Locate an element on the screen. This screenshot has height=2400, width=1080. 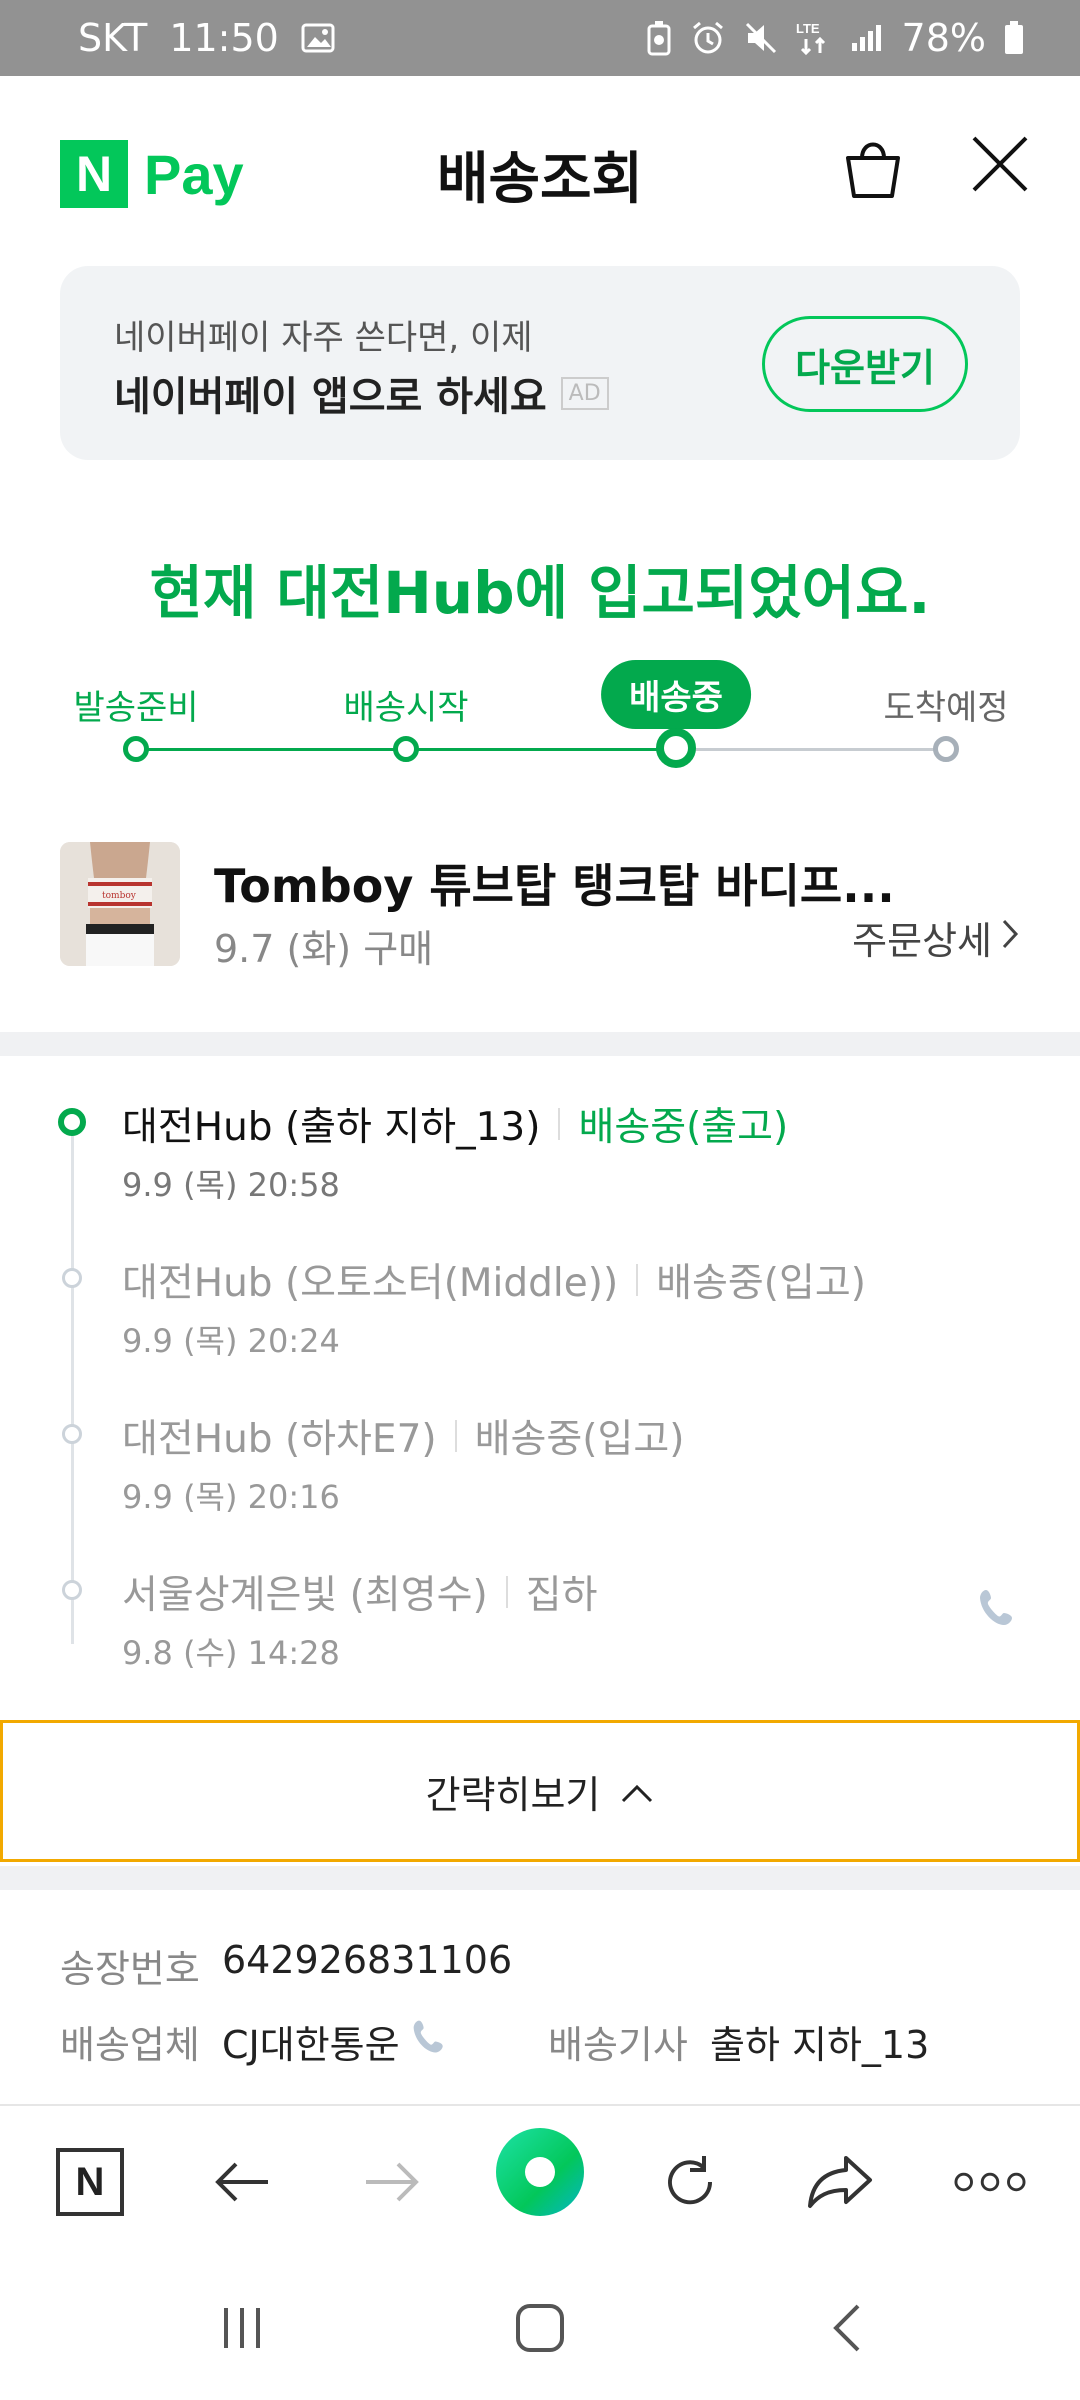
battery-saver-icon is located at coordinates (659, 38).